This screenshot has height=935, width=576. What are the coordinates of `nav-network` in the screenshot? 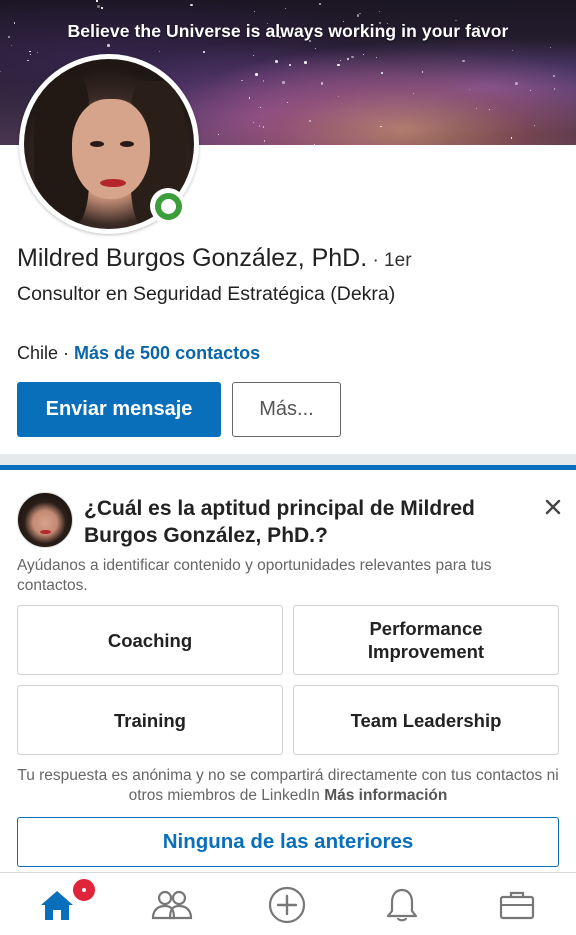 It's located at (172, 904).